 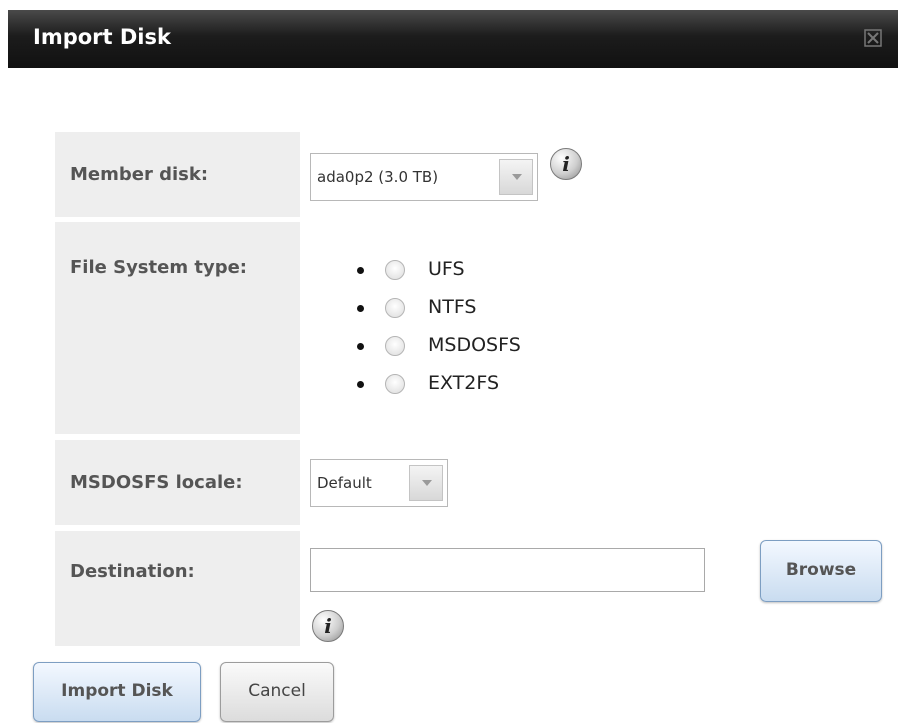 What do you see at coordinates (177, 588) in the screenshot?
I see `destination-label: Destination:` at bounding box center [177, 588].